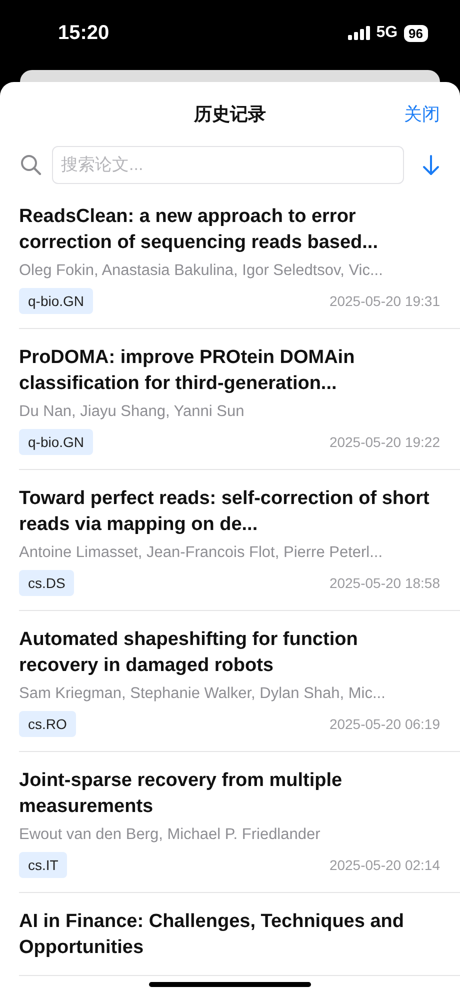 This screenshot has width=460, height=997. I want to click on paper-date: 2025-05-20 06:19, so click(384, 724).